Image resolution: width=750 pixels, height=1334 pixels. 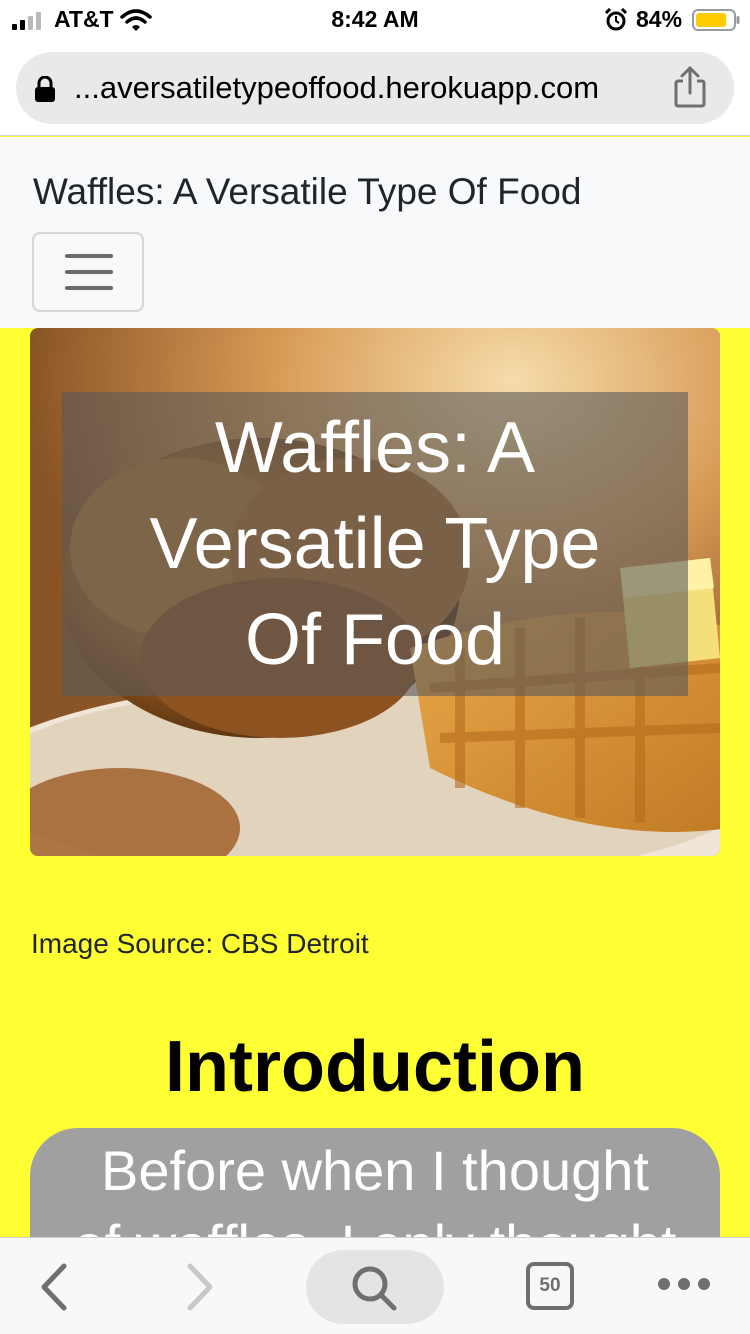 What do you see at coordinates (375, 1067) in the screenshot?
I see `introduction-heading: Introduction` at bounding box center [375, 1067].